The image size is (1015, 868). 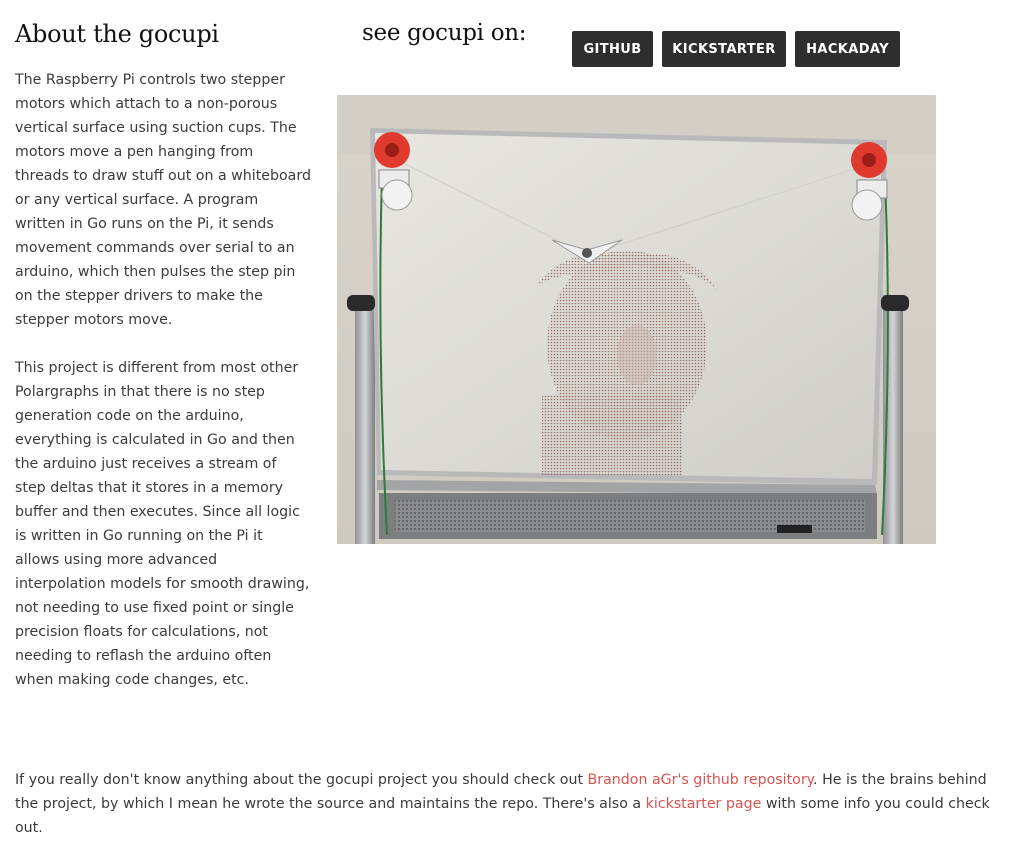 I want to click on link-button-row: GITHUB KICKSTARTER HACKADAY, so click(x=736, y=49).